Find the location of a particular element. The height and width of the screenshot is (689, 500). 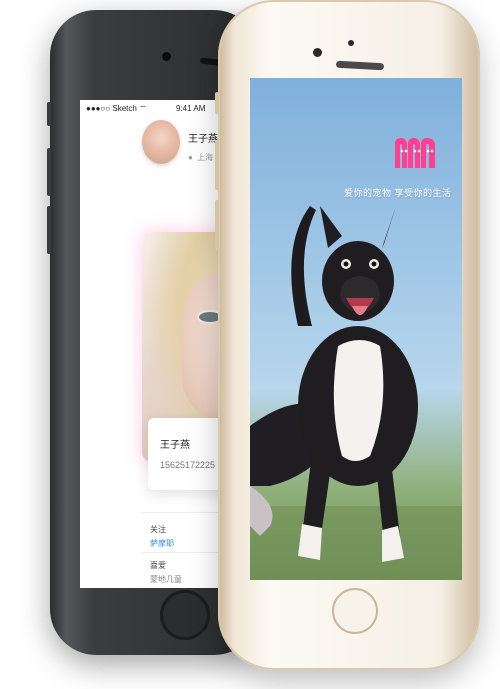

detail-label-follow: 关注 is located at coordinates (158, 529).